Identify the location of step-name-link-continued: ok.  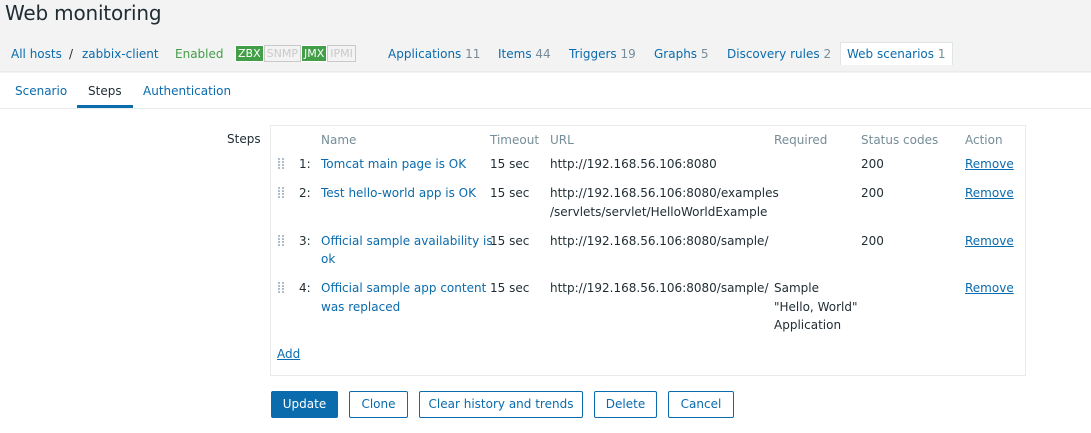
(328, 259).